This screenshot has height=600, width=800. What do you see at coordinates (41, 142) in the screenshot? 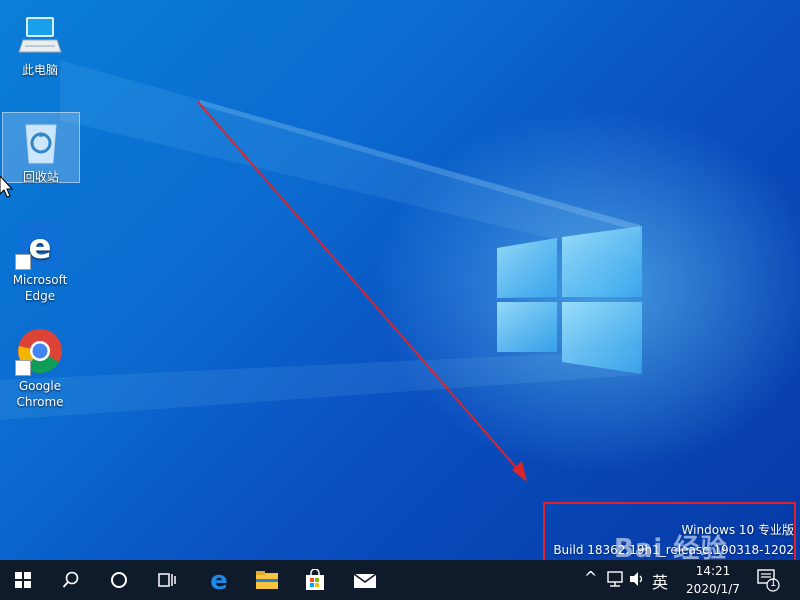
I see `trash-bin-icon` at bounding box center [41, 142].